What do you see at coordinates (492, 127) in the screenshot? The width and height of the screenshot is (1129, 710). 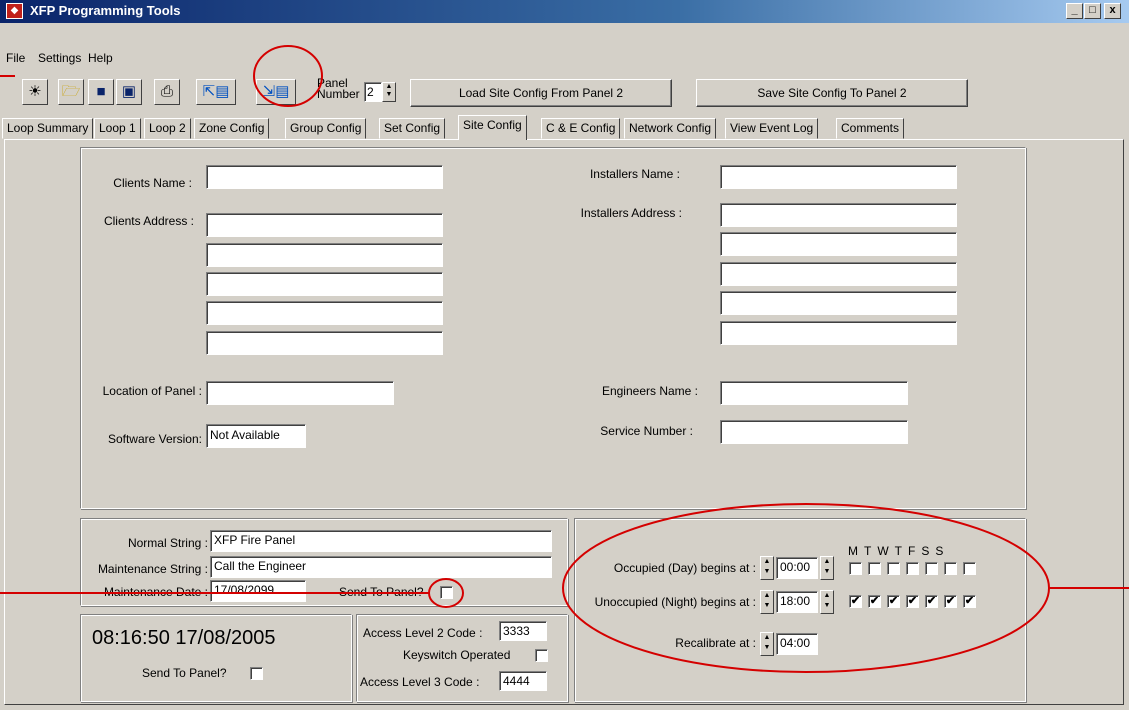 I see `tab-site-config: Site Config` at bounding box center [492, 127].